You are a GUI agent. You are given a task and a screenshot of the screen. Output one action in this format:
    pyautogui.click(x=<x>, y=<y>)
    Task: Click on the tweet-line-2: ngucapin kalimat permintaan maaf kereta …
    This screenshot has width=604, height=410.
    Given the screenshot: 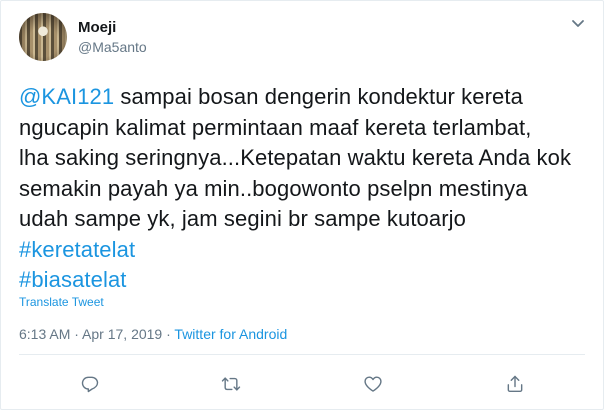 What is the action you would take?
    pyautogui.click(x=275, y=127)
    